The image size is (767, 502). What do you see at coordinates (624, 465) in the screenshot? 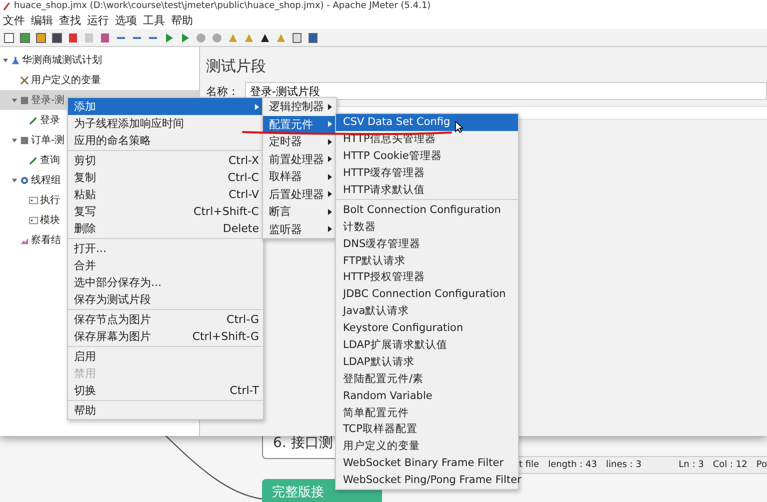
I see `status-text: lines : 3` at bounding box center [624, 465].